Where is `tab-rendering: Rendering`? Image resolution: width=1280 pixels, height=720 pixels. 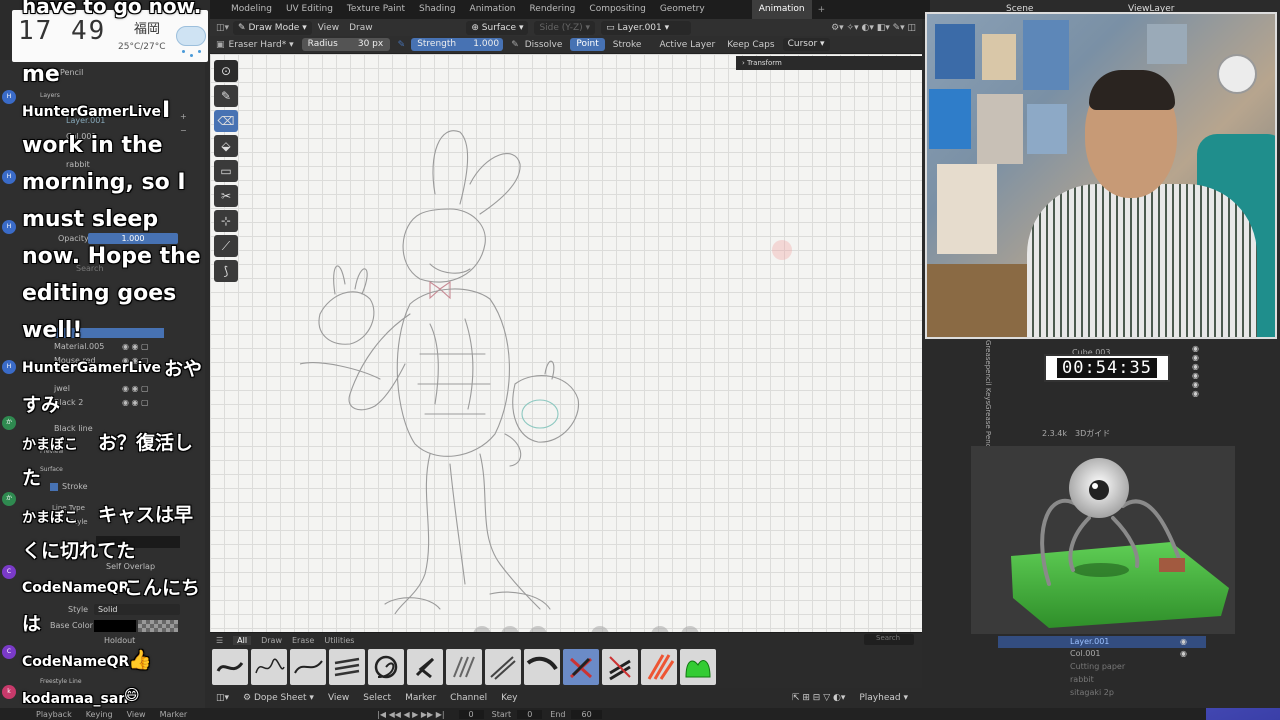 tab-rendering: Rendering is located at coordinates (552, 9).